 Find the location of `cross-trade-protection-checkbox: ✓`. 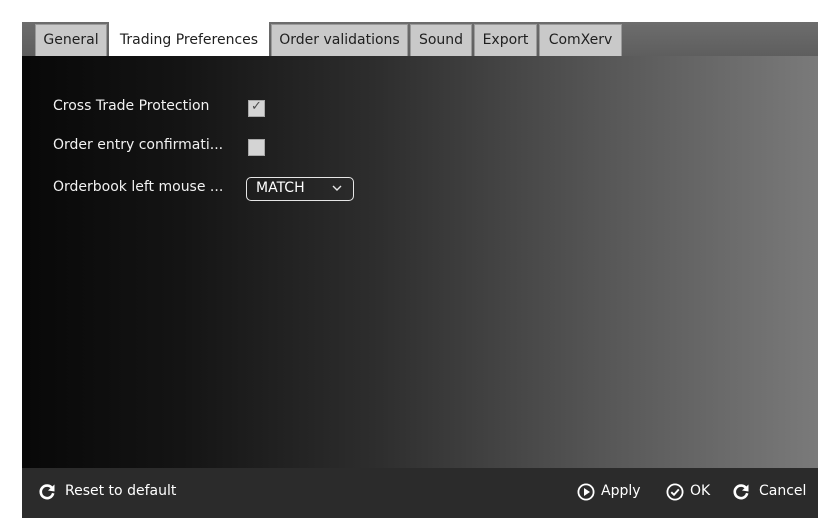

cross-trade-protection-checkbox: ✓ is located at coordinates (256, 108).